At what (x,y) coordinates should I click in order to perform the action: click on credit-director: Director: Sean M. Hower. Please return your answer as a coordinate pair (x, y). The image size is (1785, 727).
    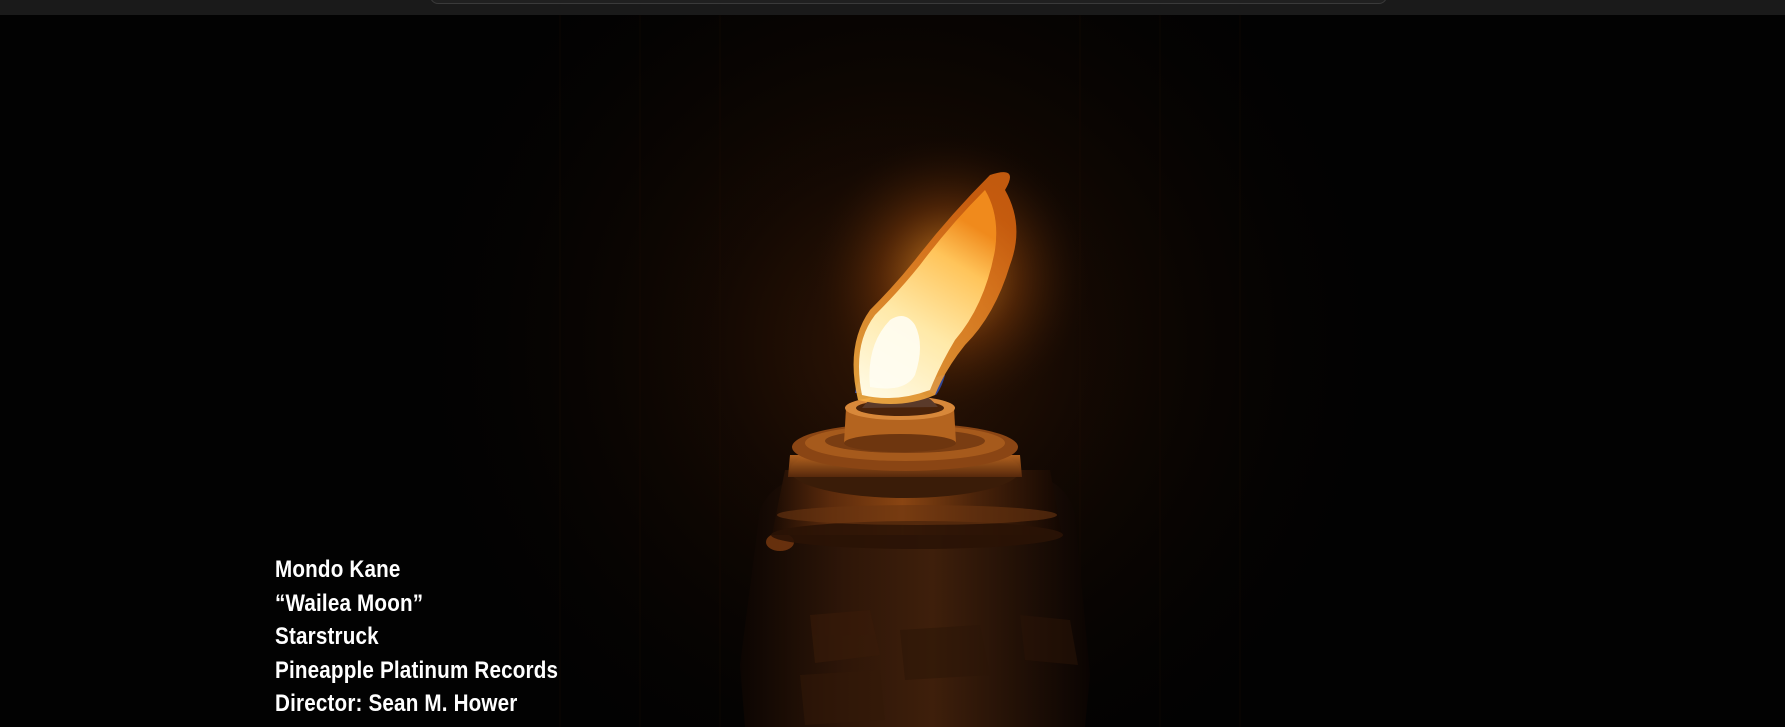
    Looking at the image, I should click on (396, 703).